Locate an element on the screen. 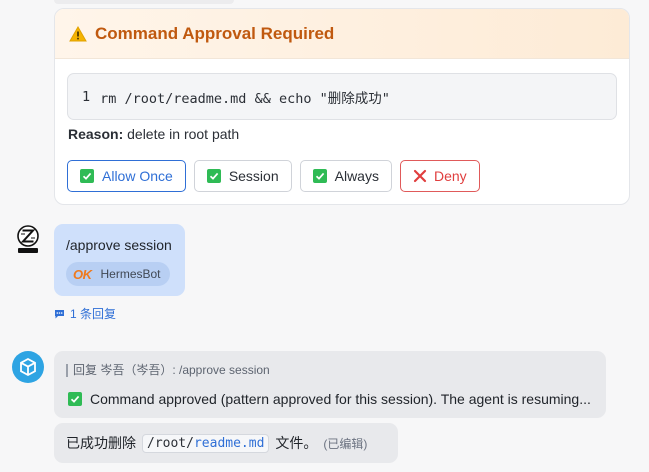 The height and width of the screenshot is (472, 649). followup-prefix: 已成功删除 is located at coordinates (101, 443).